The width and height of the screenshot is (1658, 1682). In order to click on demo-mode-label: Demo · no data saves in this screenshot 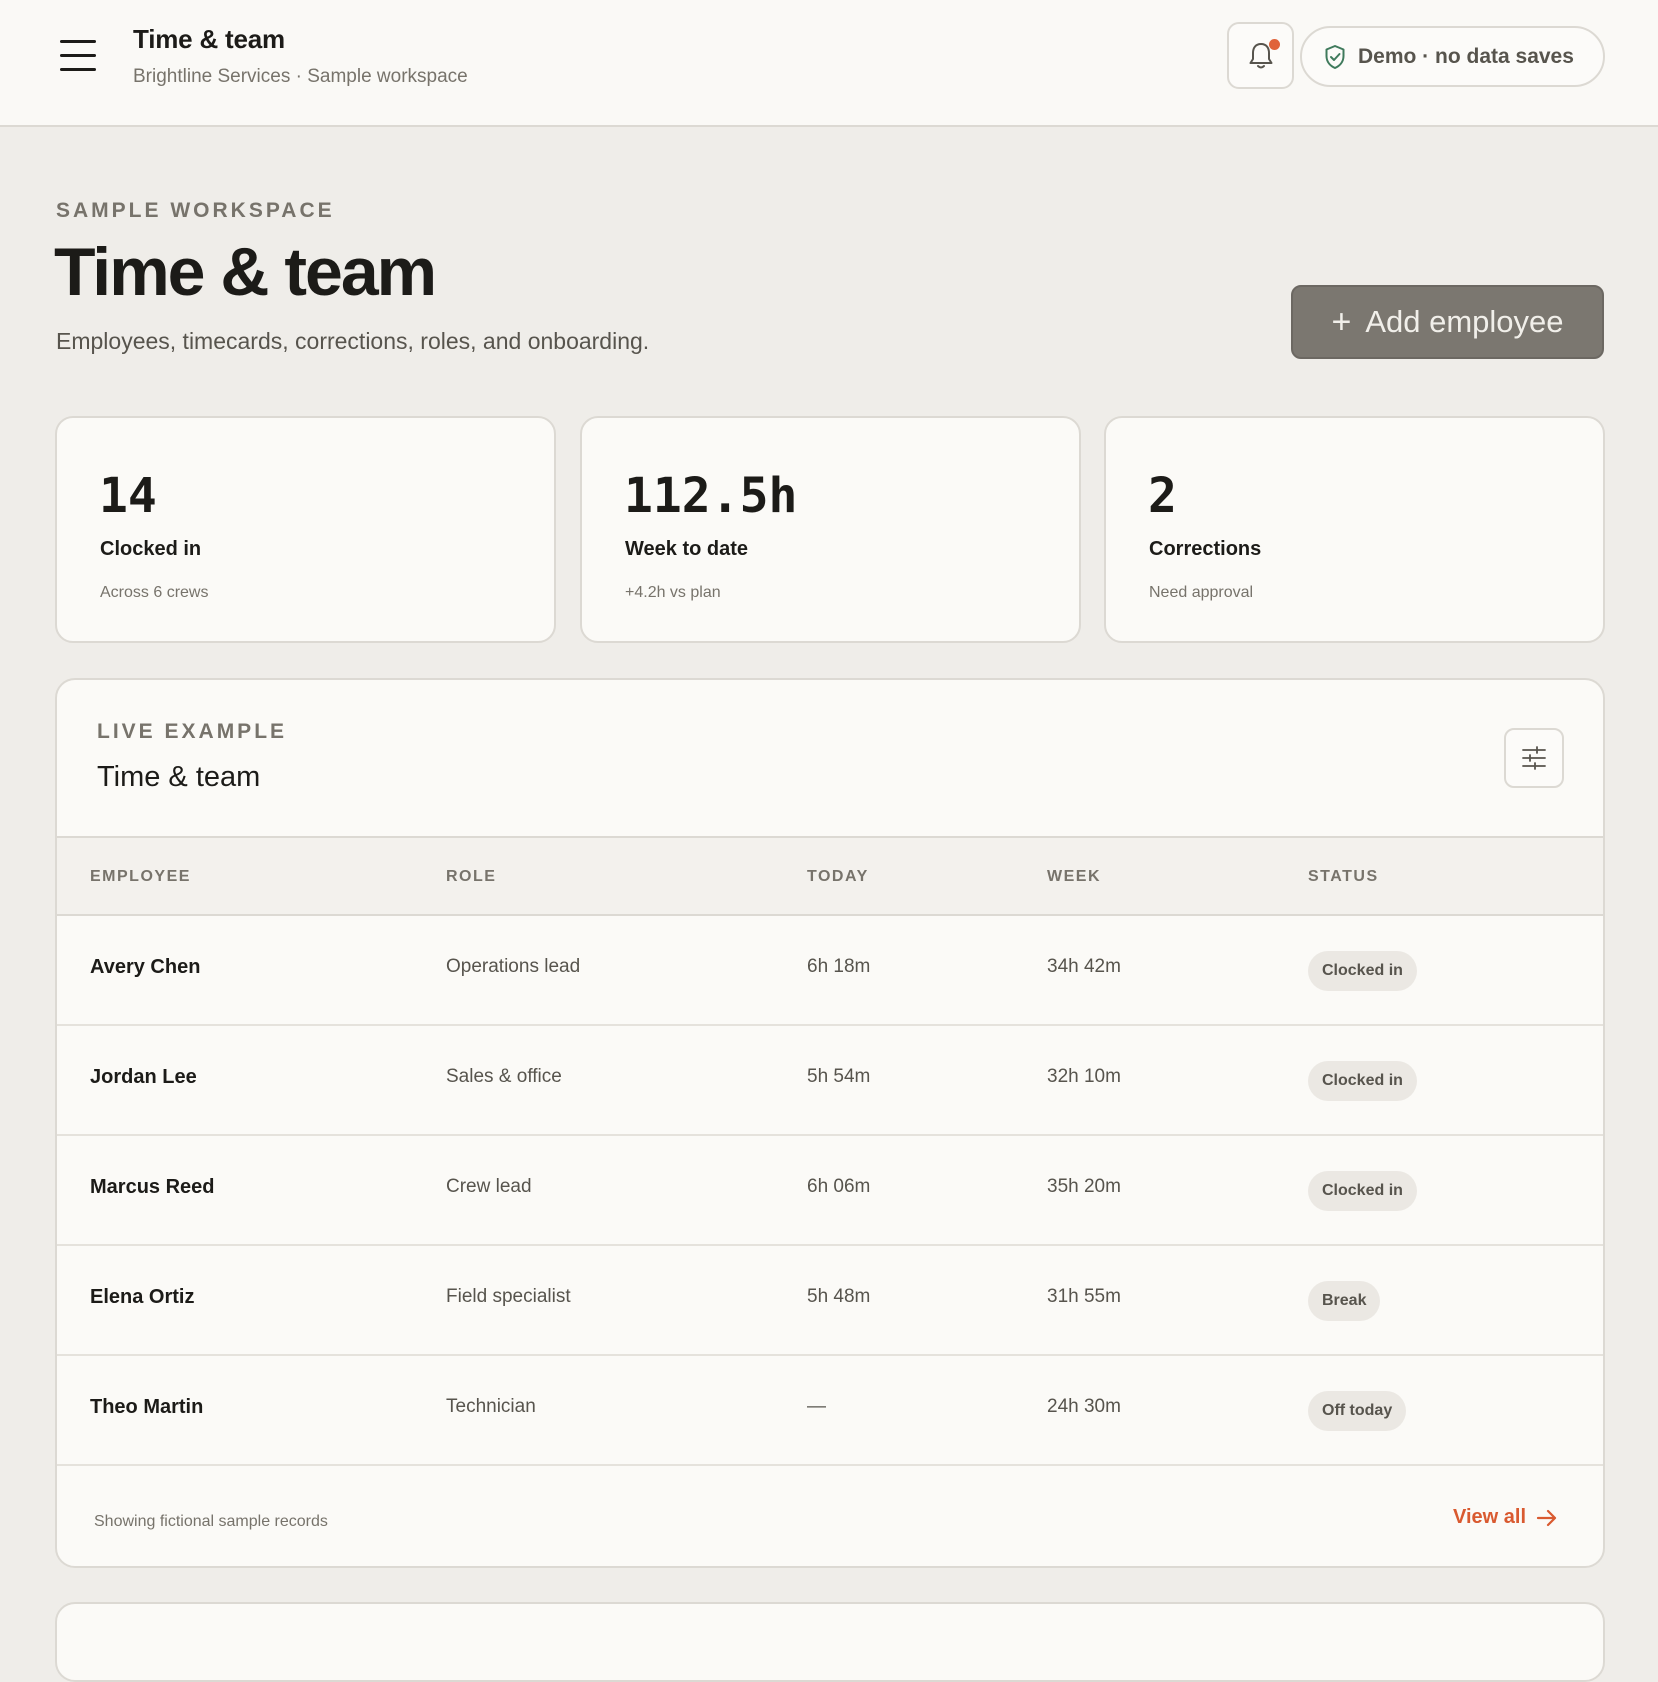, I will do `click(1466, 56)`.